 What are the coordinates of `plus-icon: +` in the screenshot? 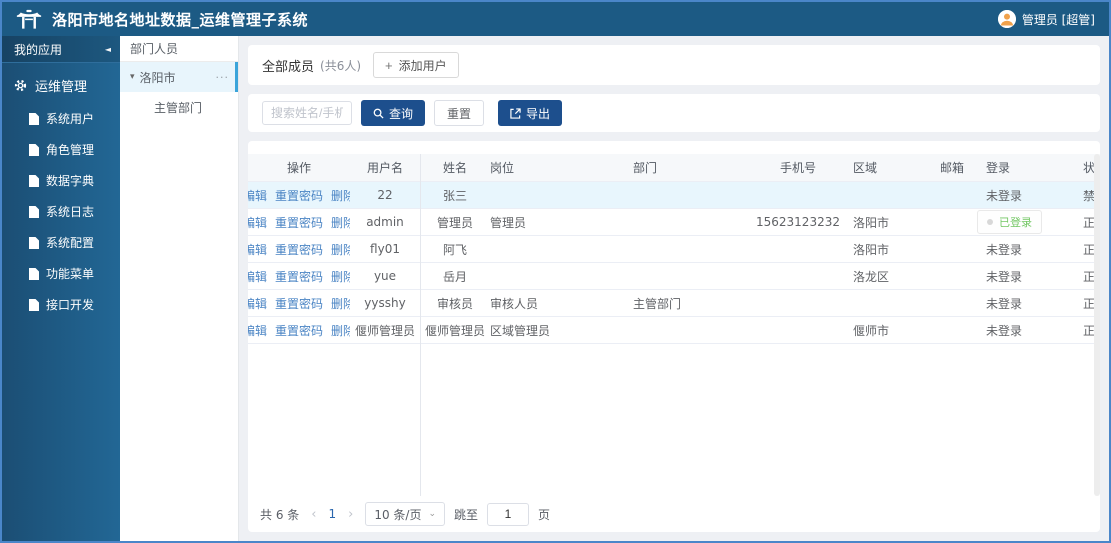 It's located at (389, 65).